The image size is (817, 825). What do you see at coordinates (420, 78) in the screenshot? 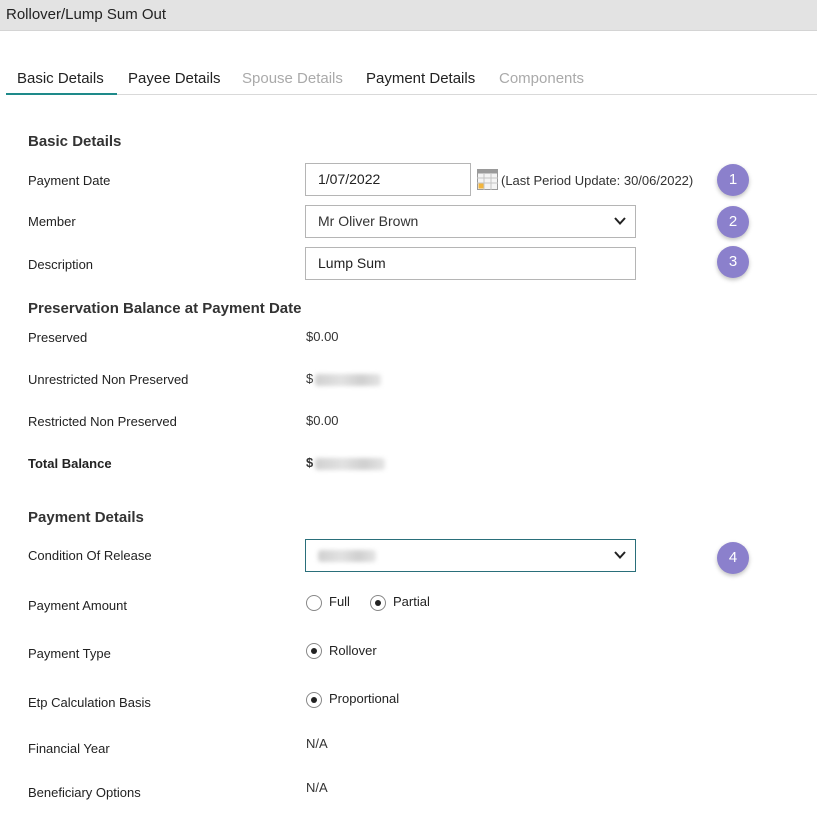
I see `tab-payment-details: Payment Details` at bounding box center [420, 78].